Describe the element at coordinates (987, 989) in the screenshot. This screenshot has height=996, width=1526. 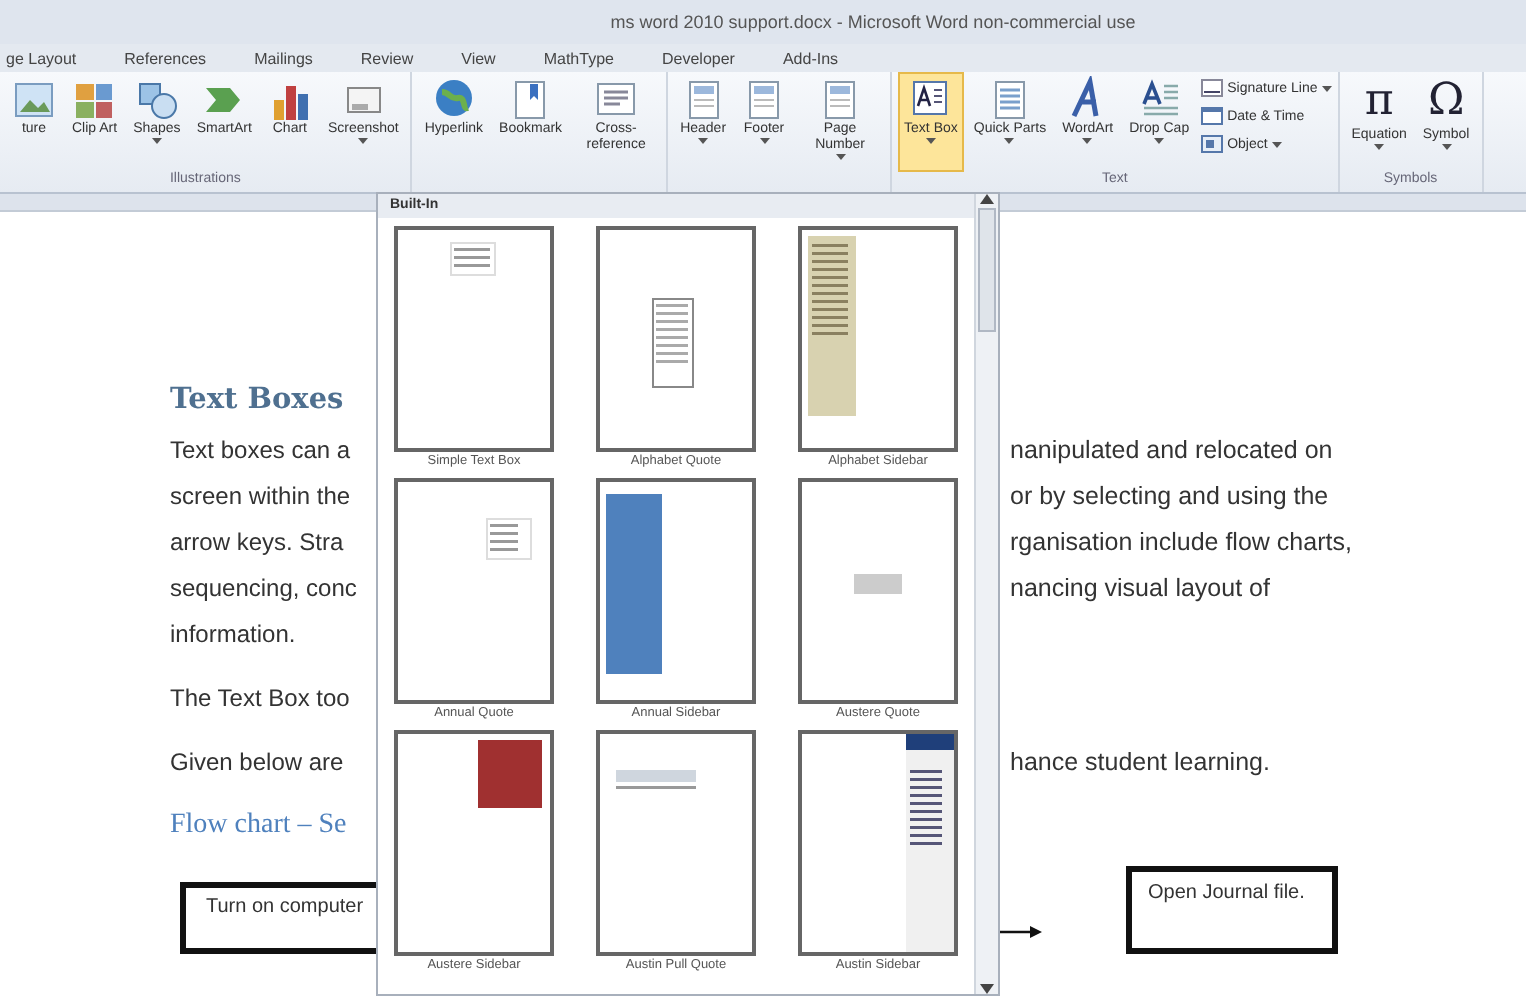
I see `scroll-down-icon` at that location.